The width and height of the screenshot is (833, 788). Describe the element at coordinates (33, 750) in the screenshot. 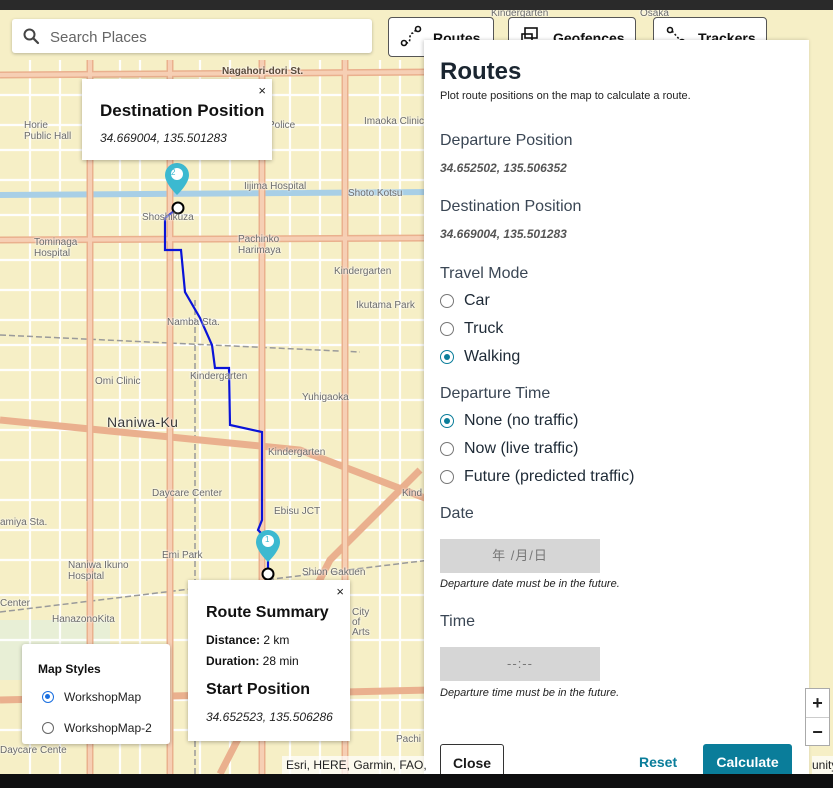

I see `map-label: Daycare Cente` at that location.